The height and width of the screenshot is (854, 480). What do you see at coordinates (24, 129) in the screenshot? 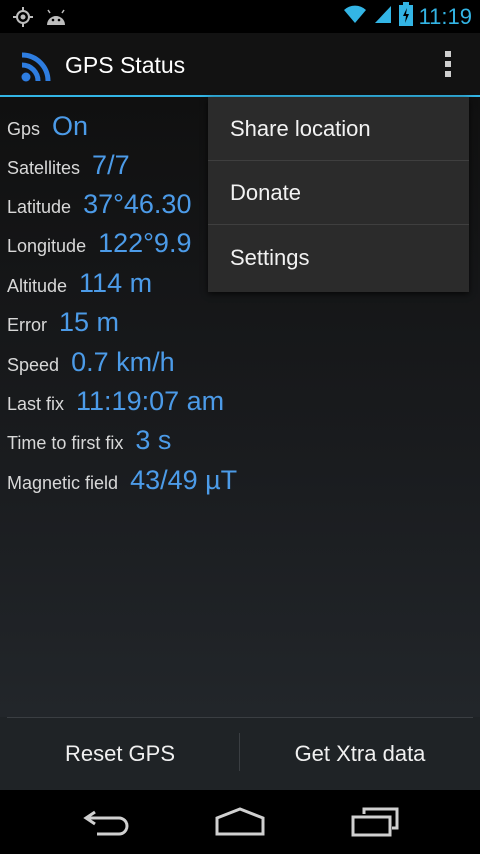
I see `field-label: Gps` at bounding box center [24, 129].